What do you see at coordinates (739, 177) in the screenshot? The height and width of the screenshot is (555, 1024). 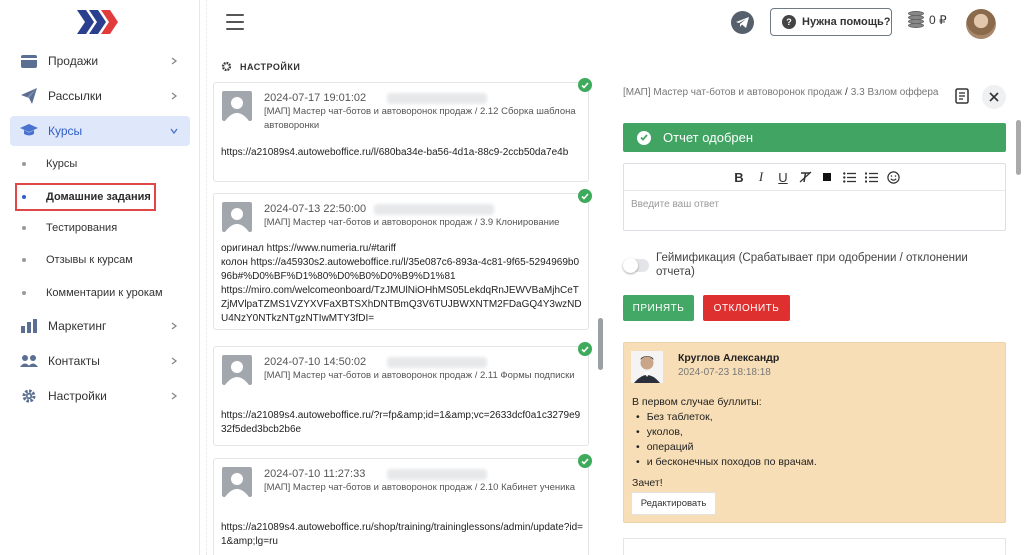 I see `bold-icon: B` at bounding box center [739, 177].